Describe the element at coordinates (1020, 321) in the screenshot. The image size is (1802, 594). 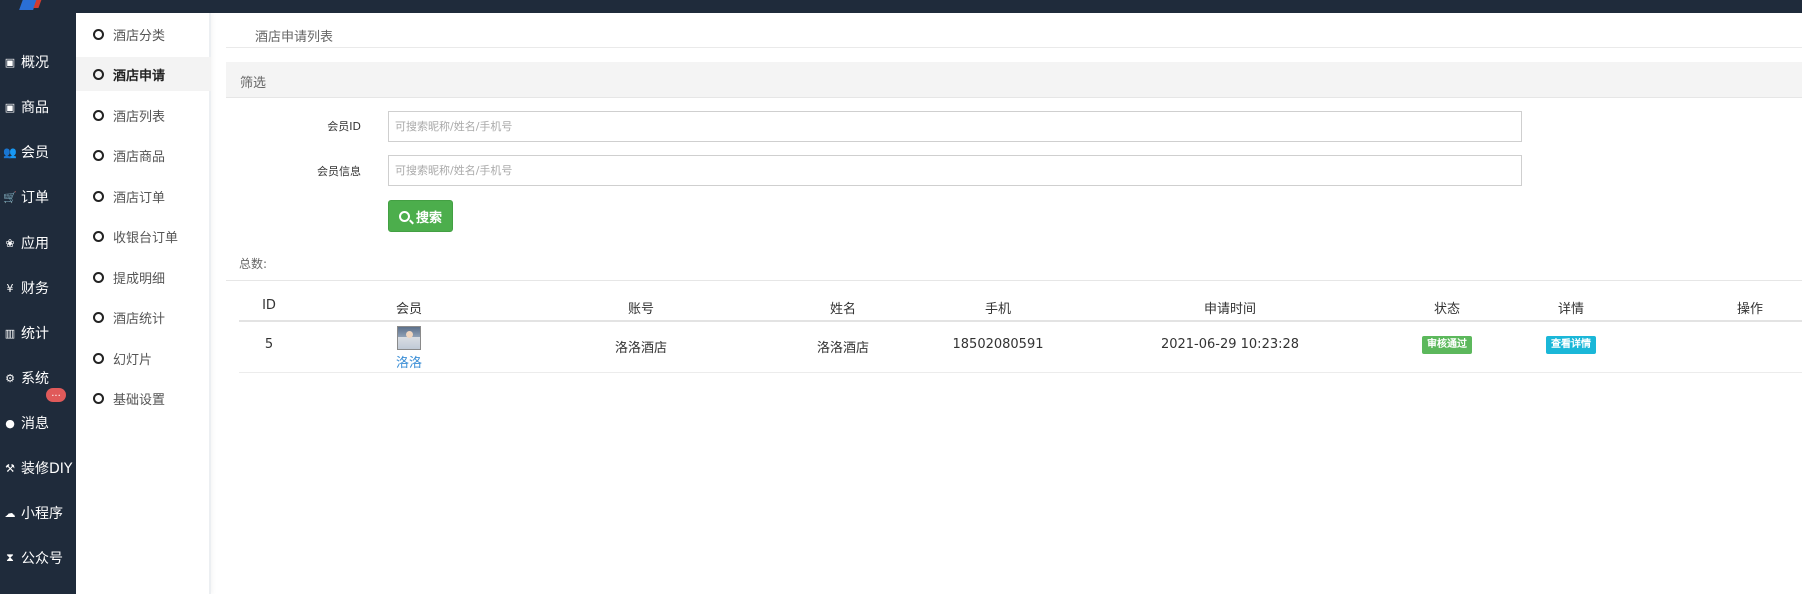
I see `table-header-divider` at that location.